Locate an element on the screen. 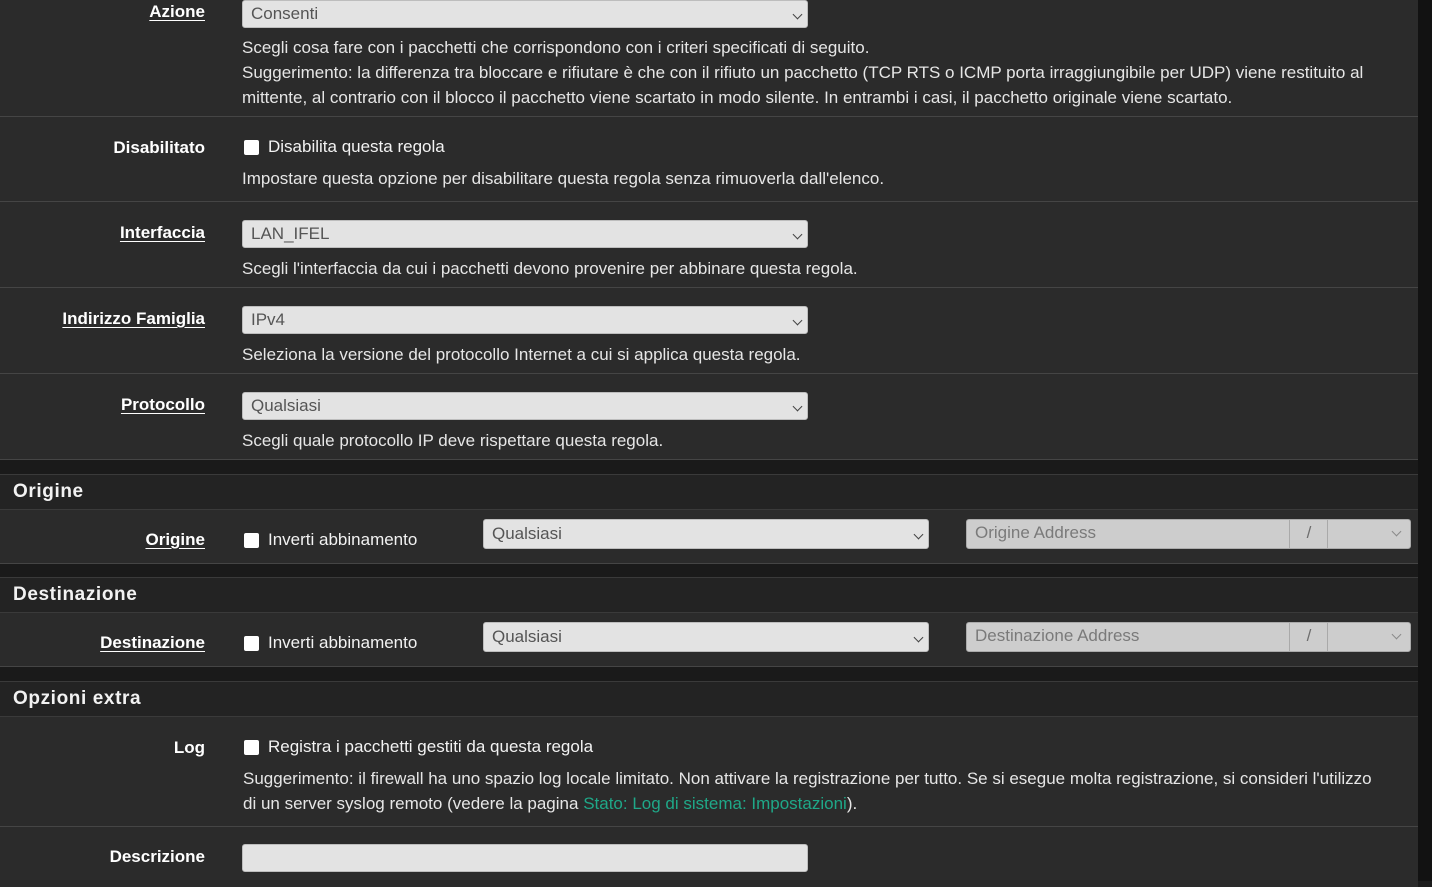 This screenshot has height=887, width=1432. log-checkbox is located at coordinates (251, 747).